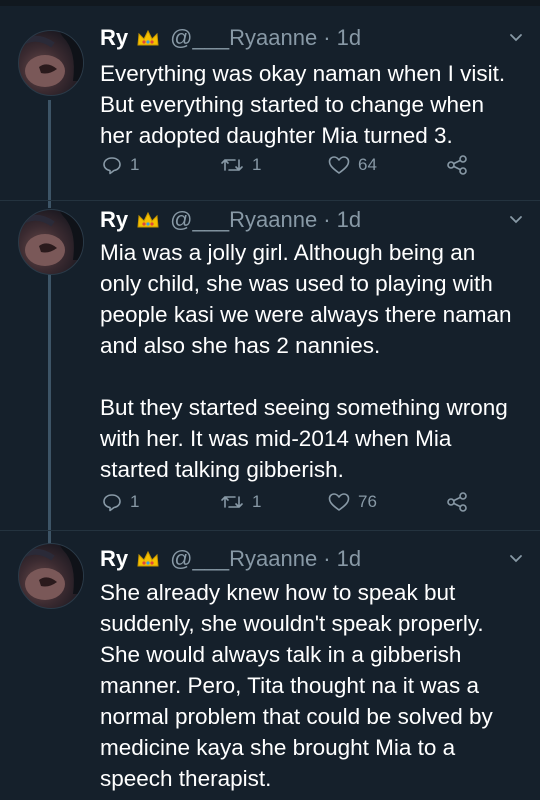  What do you see at coordinates (367, 164) in the screenshot?
I see `like-count: 64` at bounding box center [367, 164].